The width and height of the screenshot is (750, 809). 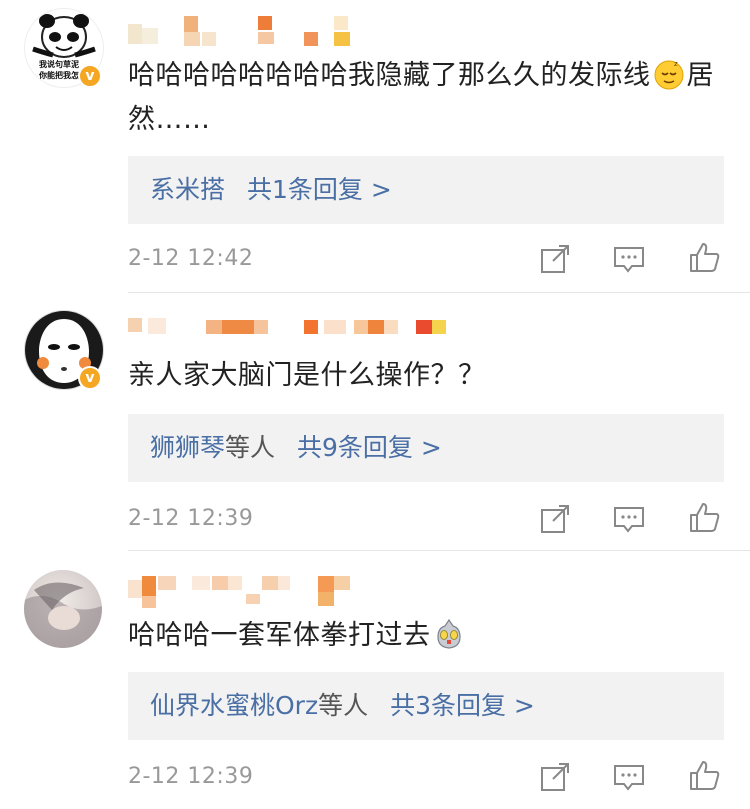 I want to click on comment-text: 亲人家大脑门是什么操作？？, so click(x=307, y=375).